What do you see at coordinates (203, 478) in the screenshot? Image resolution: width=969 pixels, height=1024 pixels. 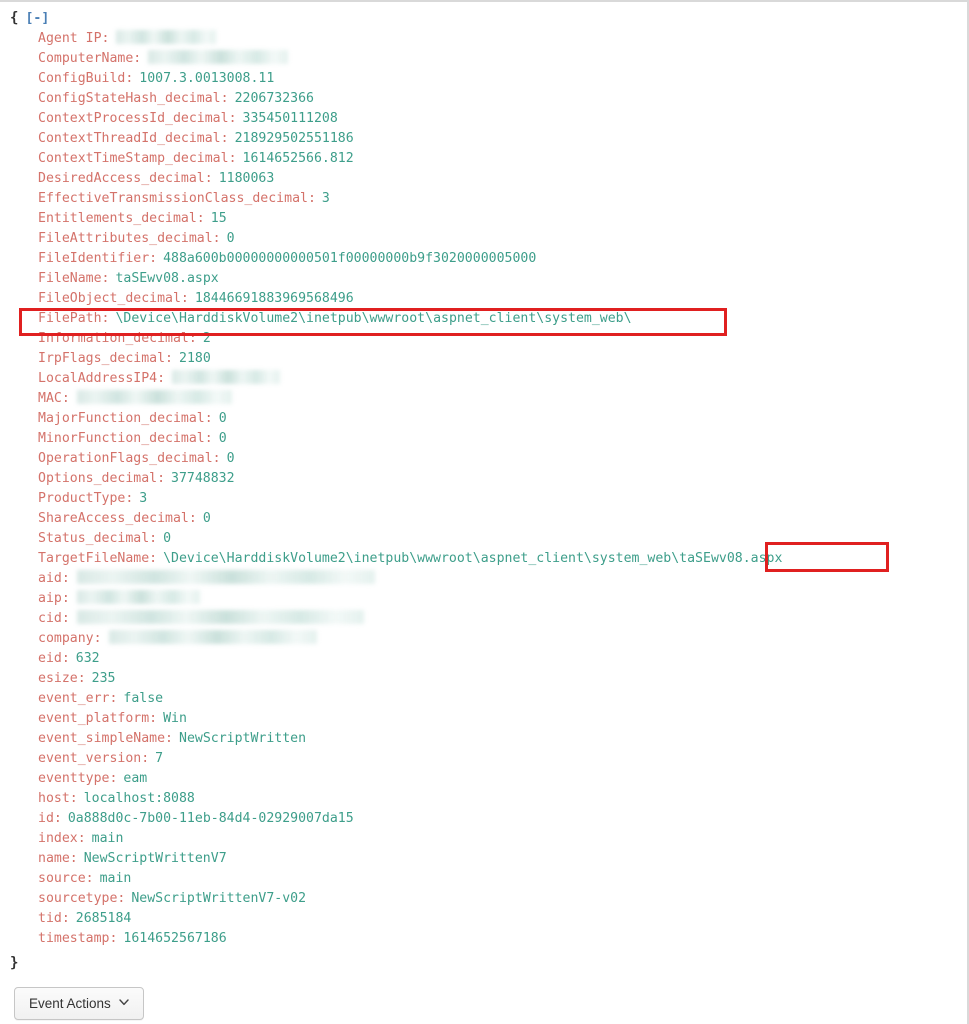 I see `field-value: 37748832` at bounding box center [203, 478].